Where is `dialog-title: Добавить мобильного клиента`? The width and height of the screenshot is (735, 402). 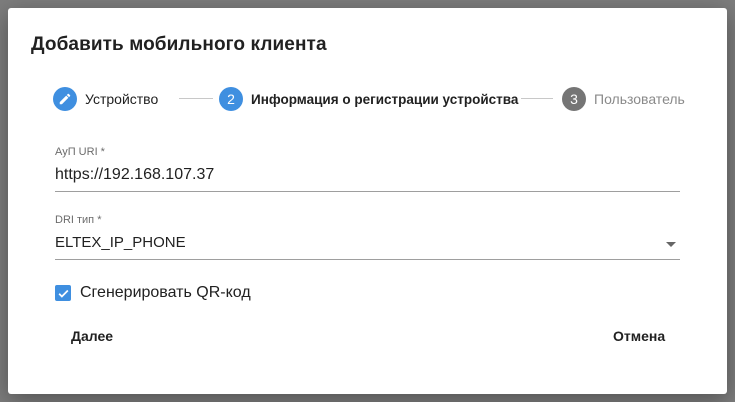 dialog-title: Добавить мобильного клиента is located at coordinates (179, 44).